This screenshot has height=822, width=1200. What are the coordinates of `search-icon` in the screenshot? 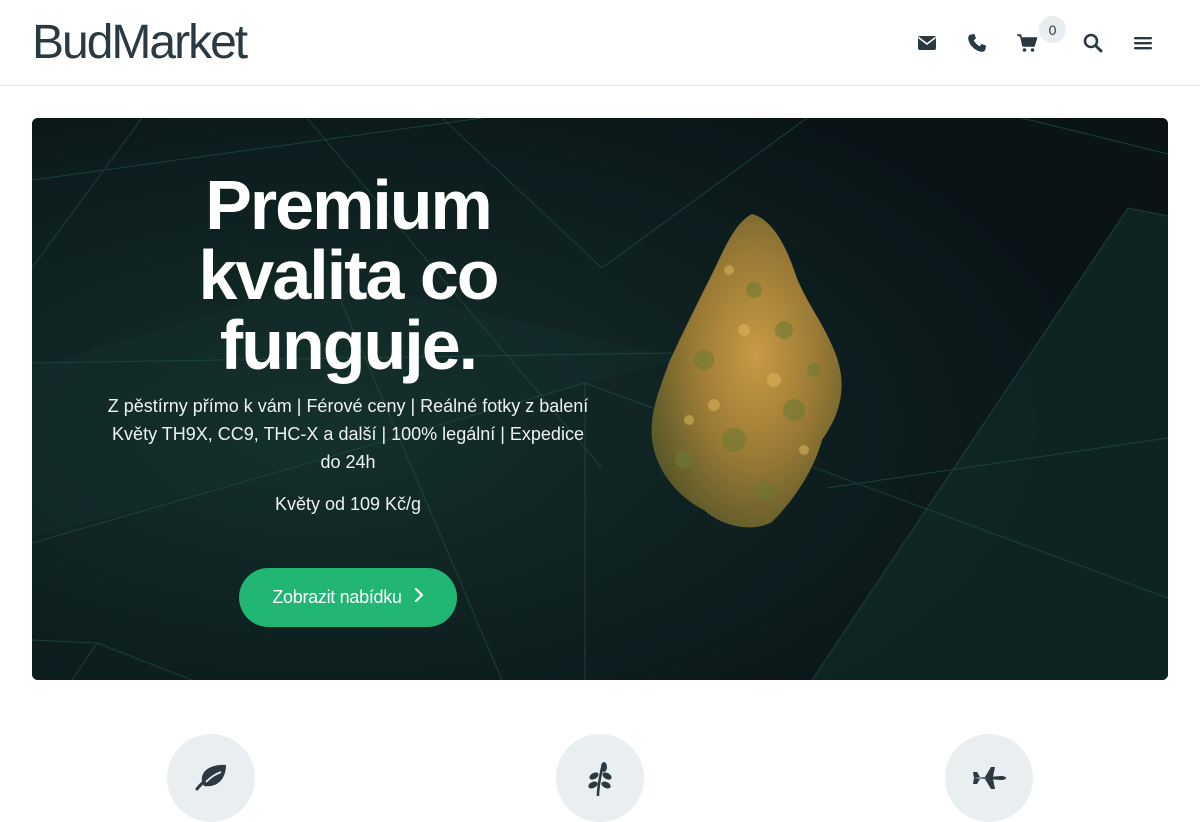 It's located at (1093, 43).